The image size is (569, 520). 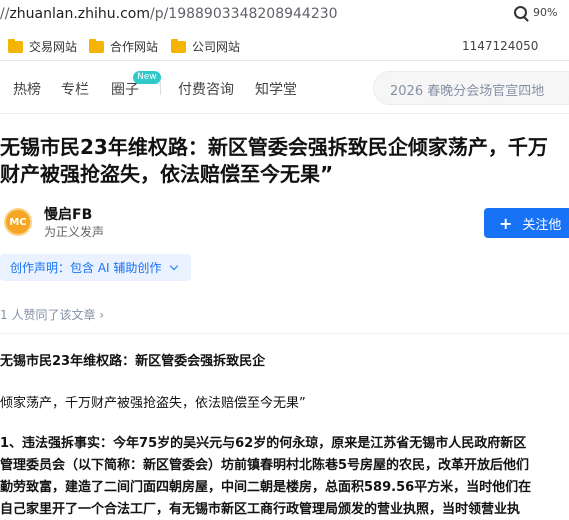 I want to click on chevron-down-icon, so click(x=174, y=266).